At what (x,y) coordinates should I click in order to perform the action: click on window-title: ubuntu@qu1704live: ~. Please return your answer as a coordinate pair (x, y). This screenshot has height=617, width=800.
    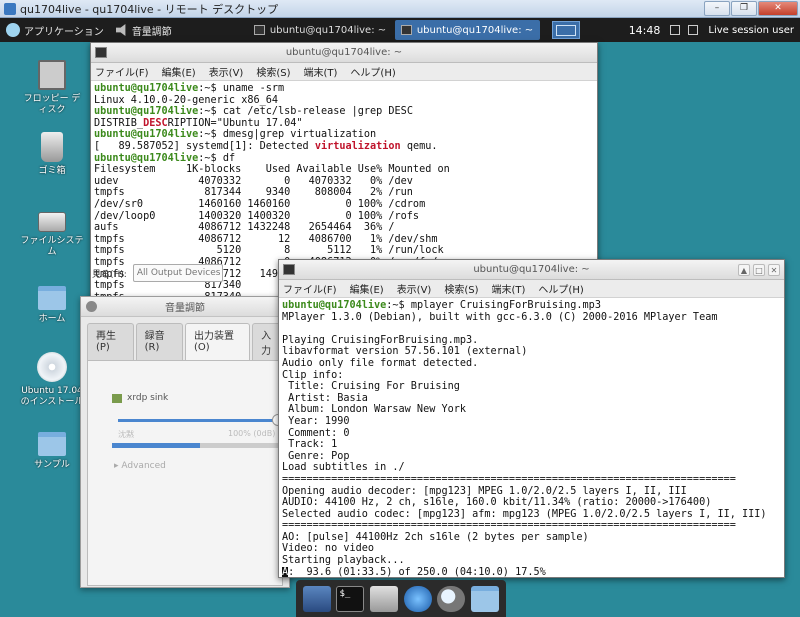
    Looking at the image, I should click on (531, 269).